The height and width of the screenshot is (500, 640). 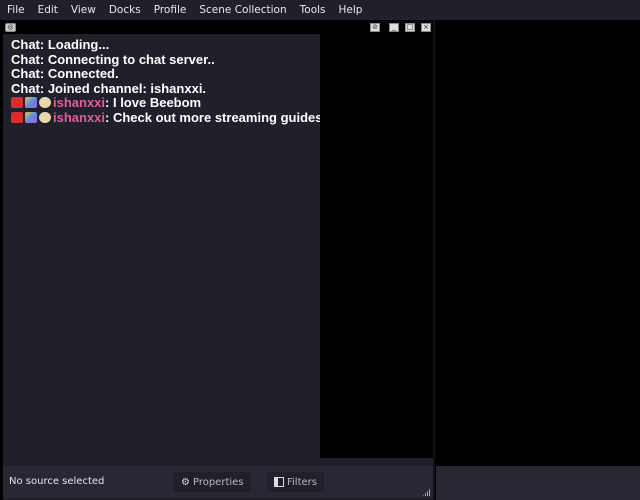 I want to click on menu-file: File, so click(x=16, y=10).